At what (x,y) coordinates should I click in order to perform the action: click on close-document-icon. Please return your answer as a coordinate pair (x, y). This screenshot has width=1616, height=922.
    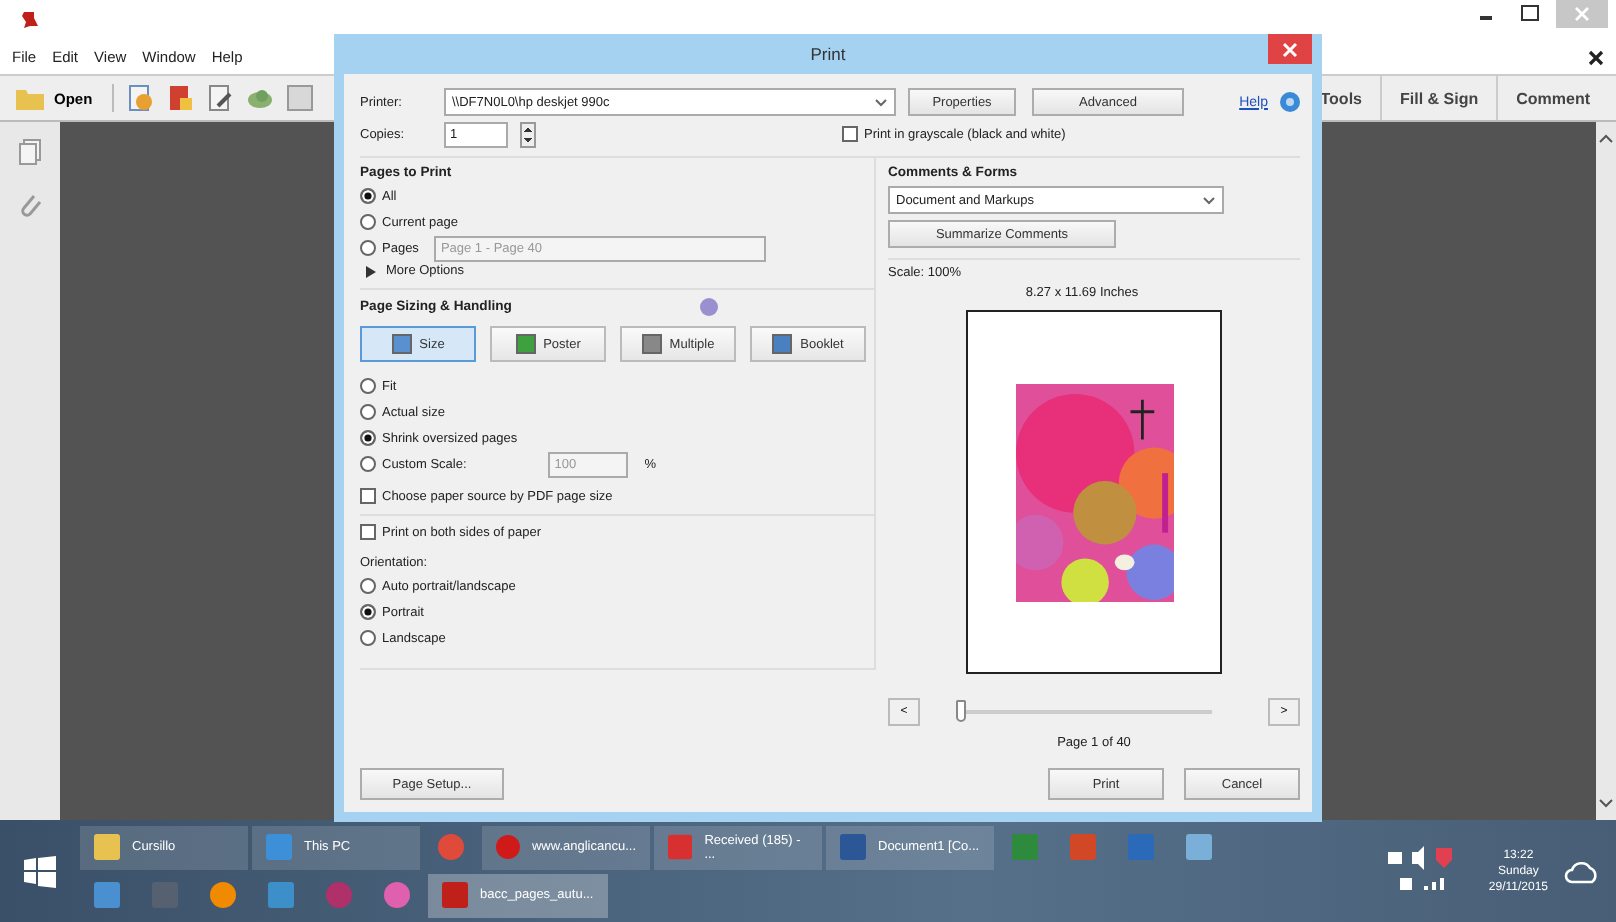
    Looking at the image, I should click on (1596, 57).